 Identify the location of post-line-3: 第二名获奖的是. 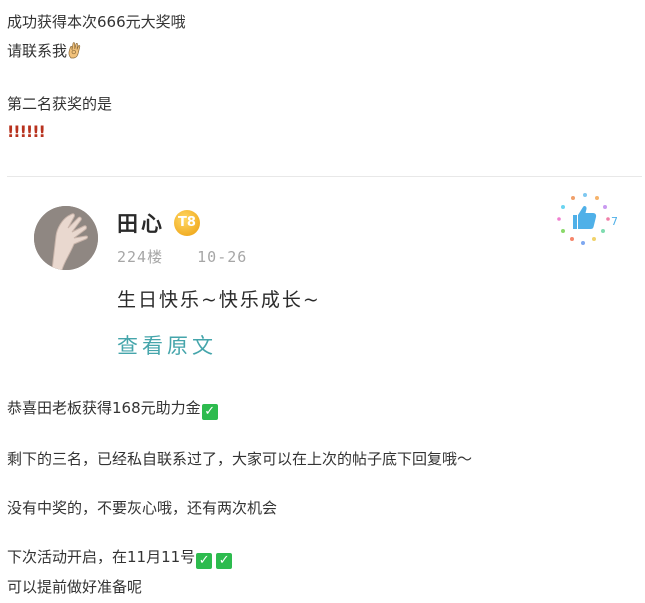
(60, 104).